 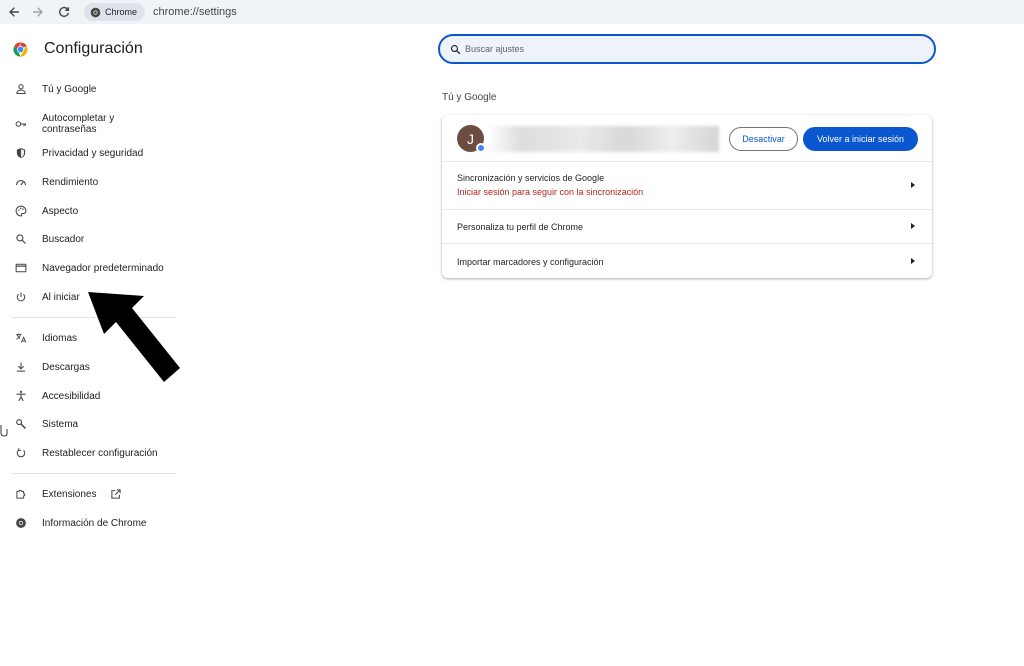 What do you see at coordinates (530, 262) in the screenshot?
I see `row-title: Importar marcadores y configuración` at bounding box center [530, 262].